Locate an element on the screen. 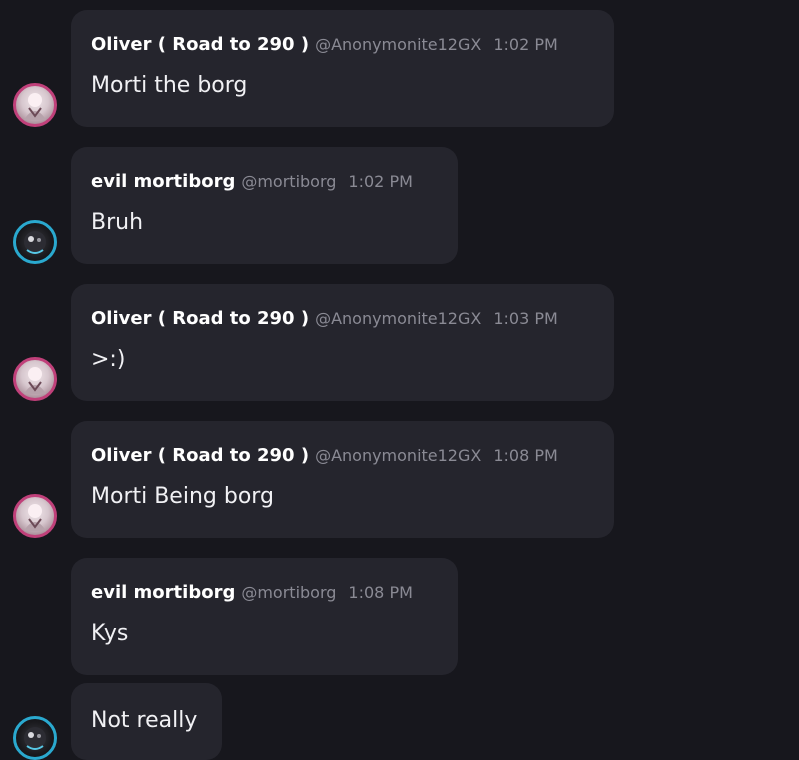  message-text: Kys is located at coordinates (110, 633).